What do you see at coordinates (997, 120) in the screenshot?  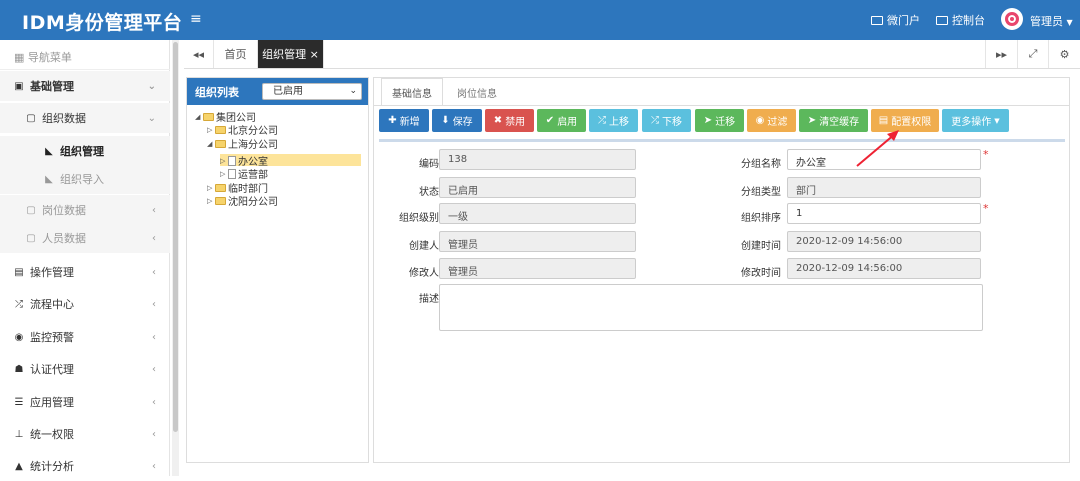 I see `caret-down-icon: ▼` at bounding box center [997, 120].